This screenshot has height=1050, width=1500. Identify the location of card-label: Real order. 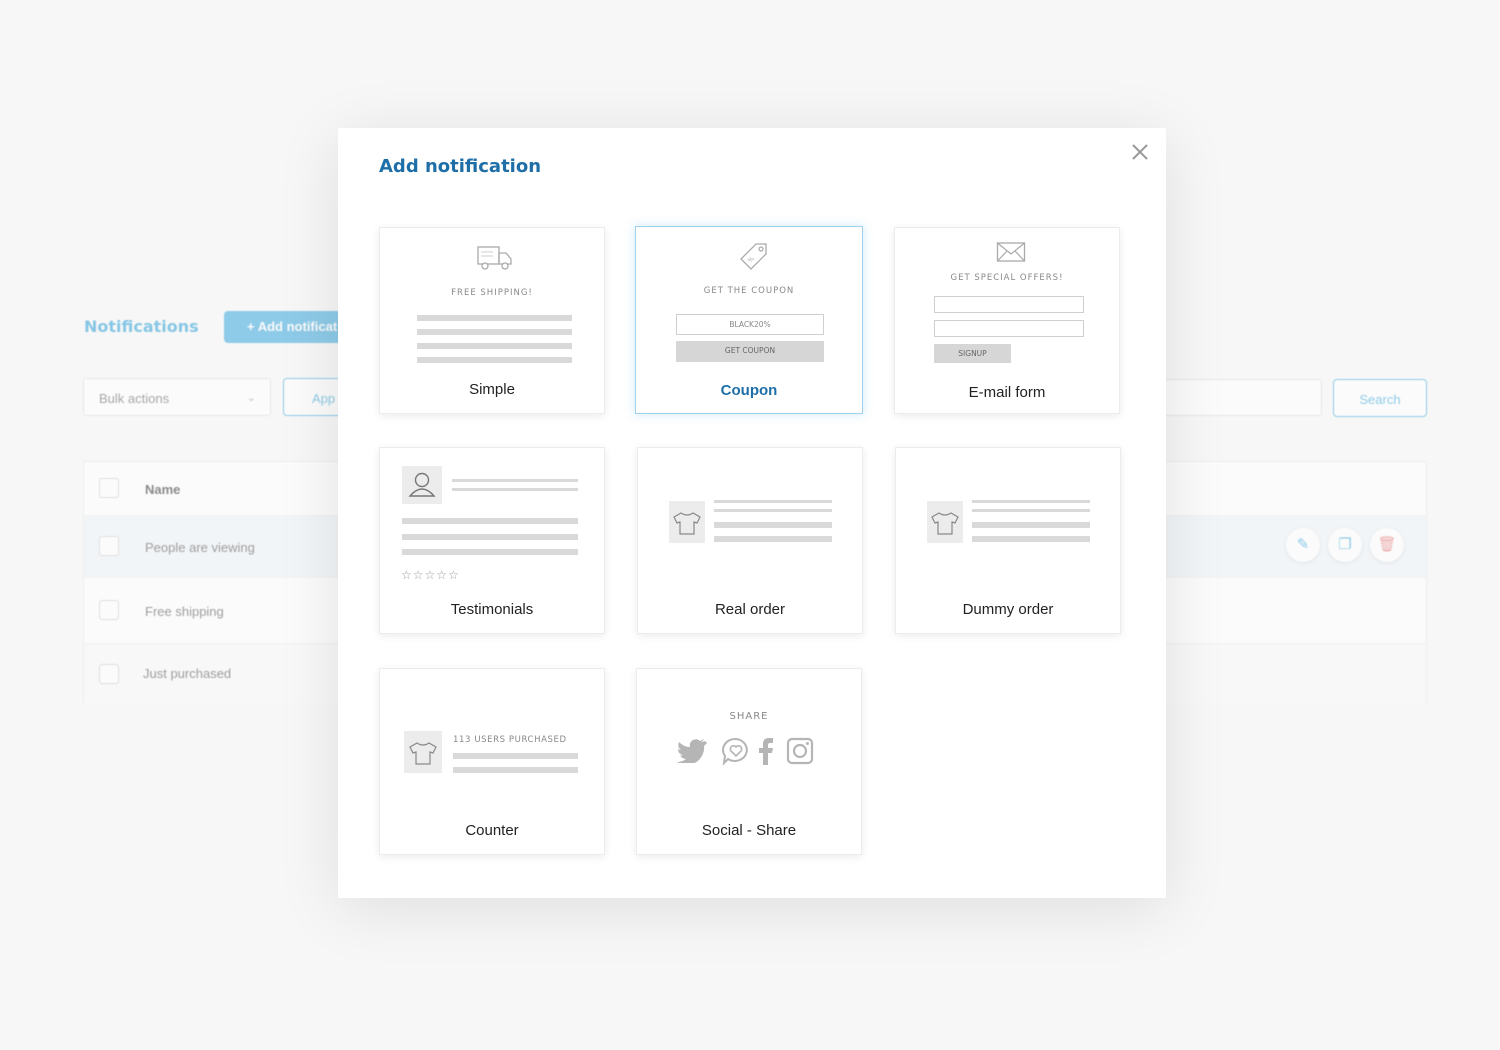
(750, 609).